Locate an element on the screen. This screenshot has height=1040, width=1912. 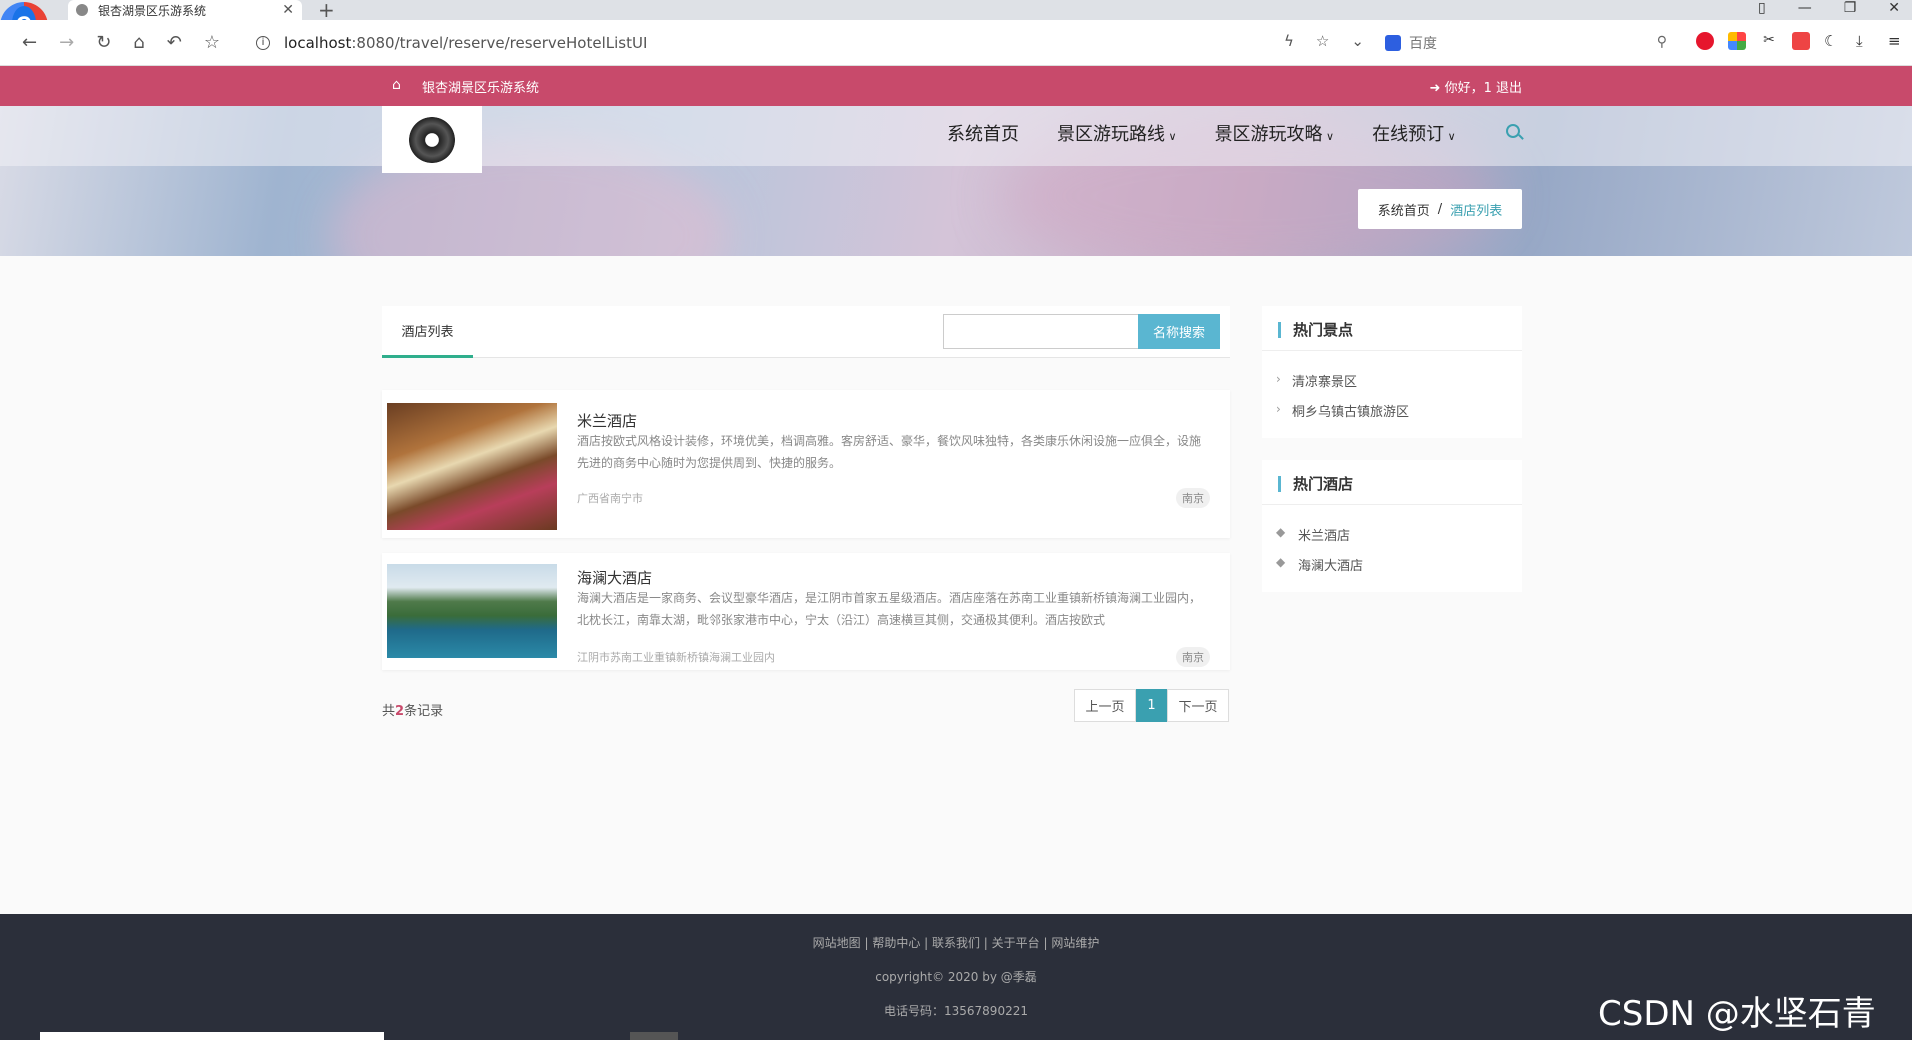
watermark: CSDN @水坚石青 is located at coordinates (1737, 1014).